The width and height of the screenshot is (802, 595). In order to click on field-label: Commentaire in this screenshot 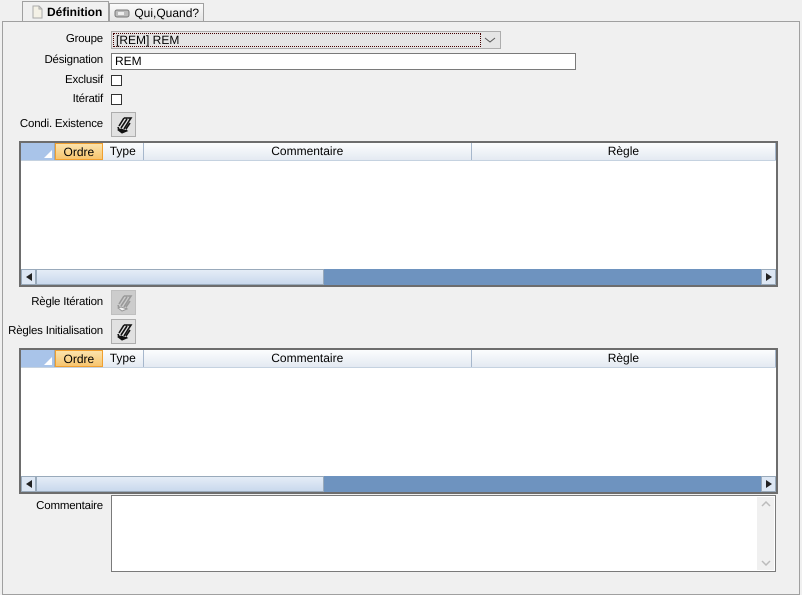, I will do `click(69, 506)`.